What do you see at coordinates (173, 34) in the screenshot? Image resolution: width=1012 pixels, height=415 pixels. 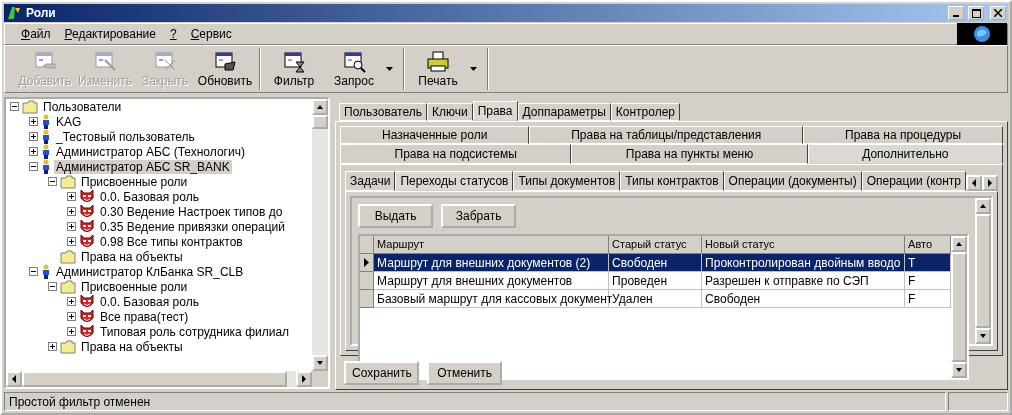 I see `menu-item: ?` at bounding box center [173, 34].